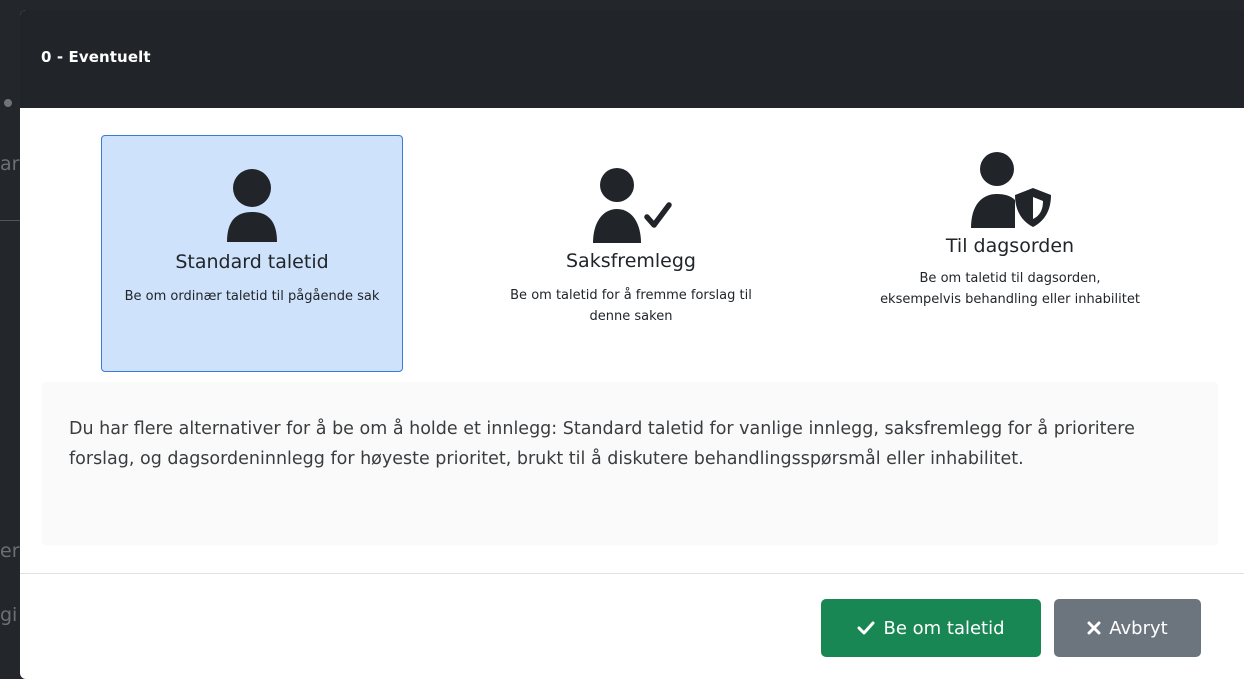  I want to click on check-icon, so click(866, 628).